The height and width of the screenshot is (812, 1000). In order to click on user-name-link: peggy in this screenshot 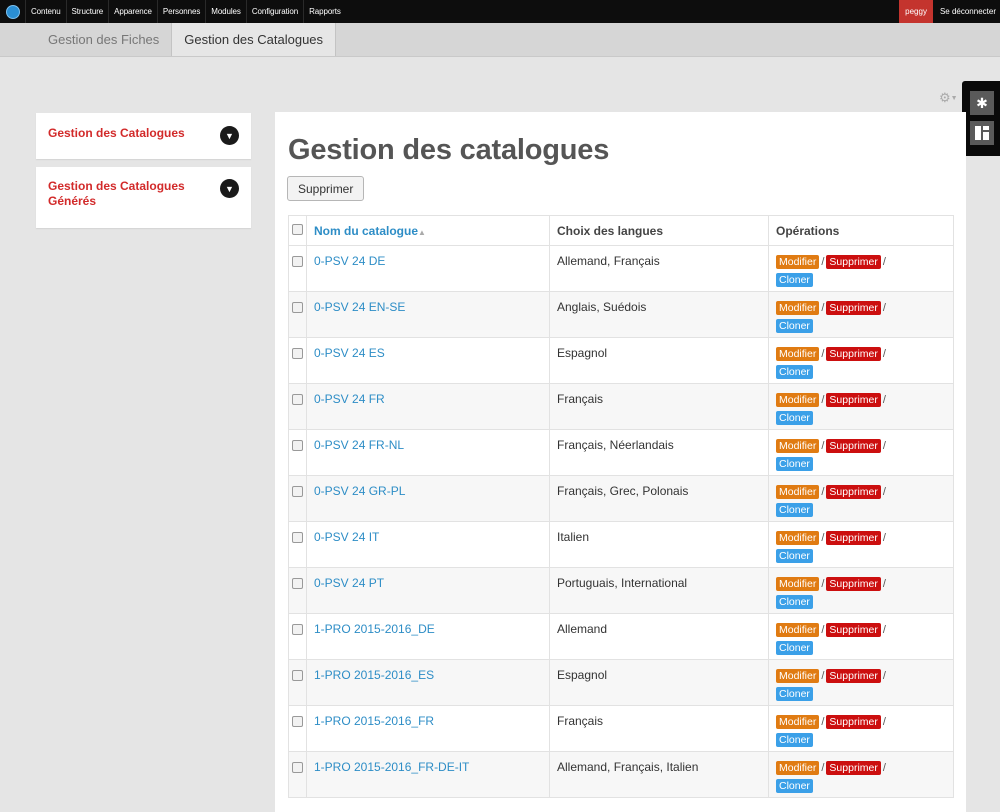, I will do `click(916, 11)`.